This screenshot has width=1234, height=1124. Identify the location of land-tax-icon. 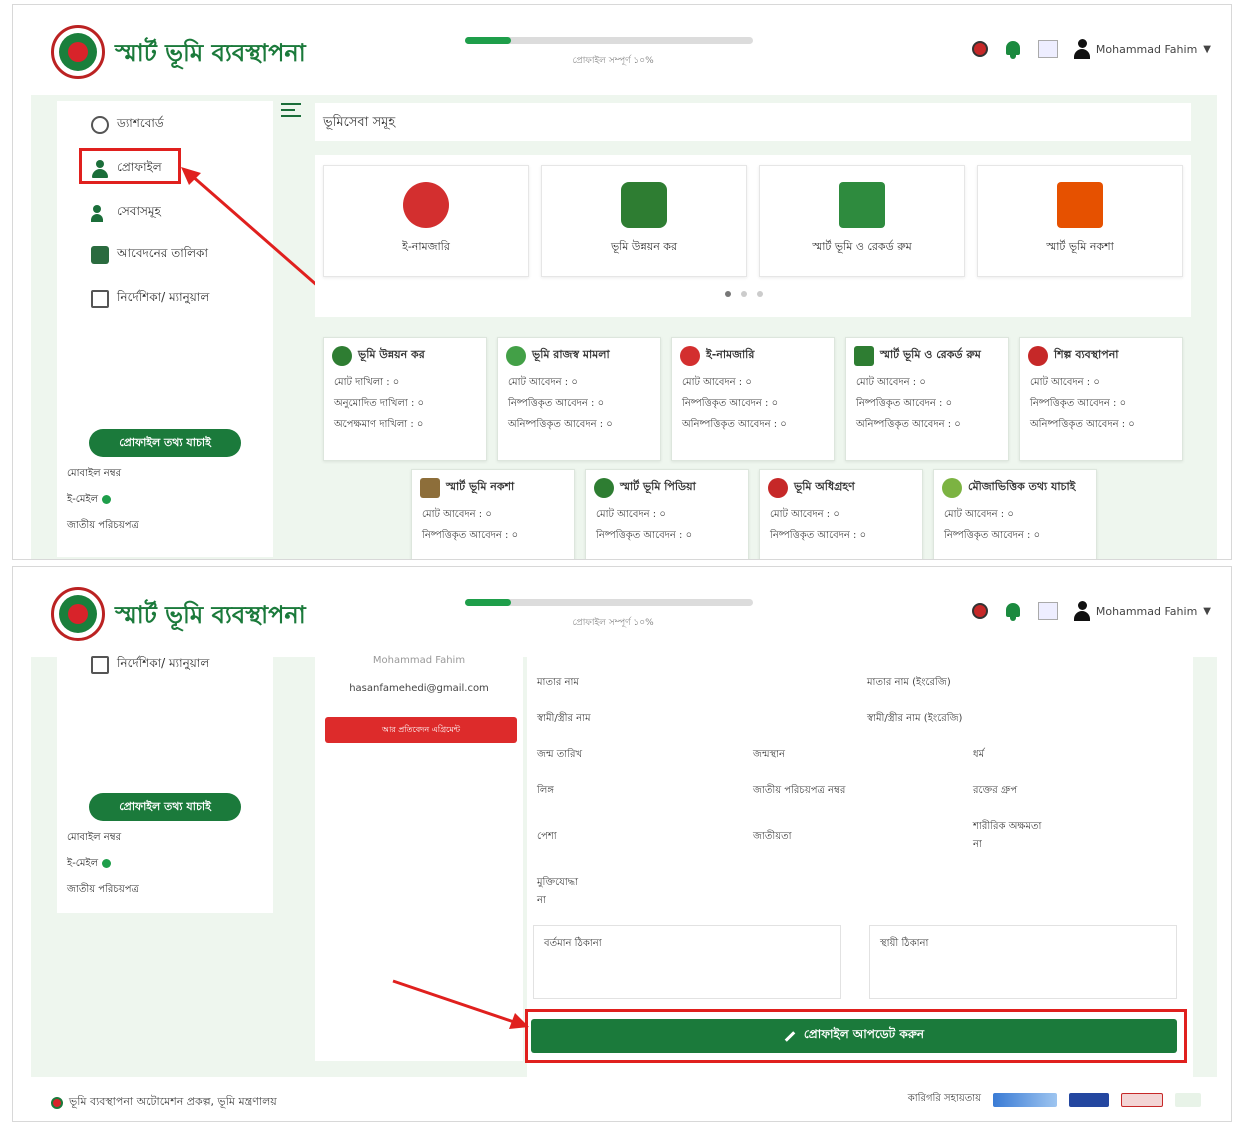
(342, 356).